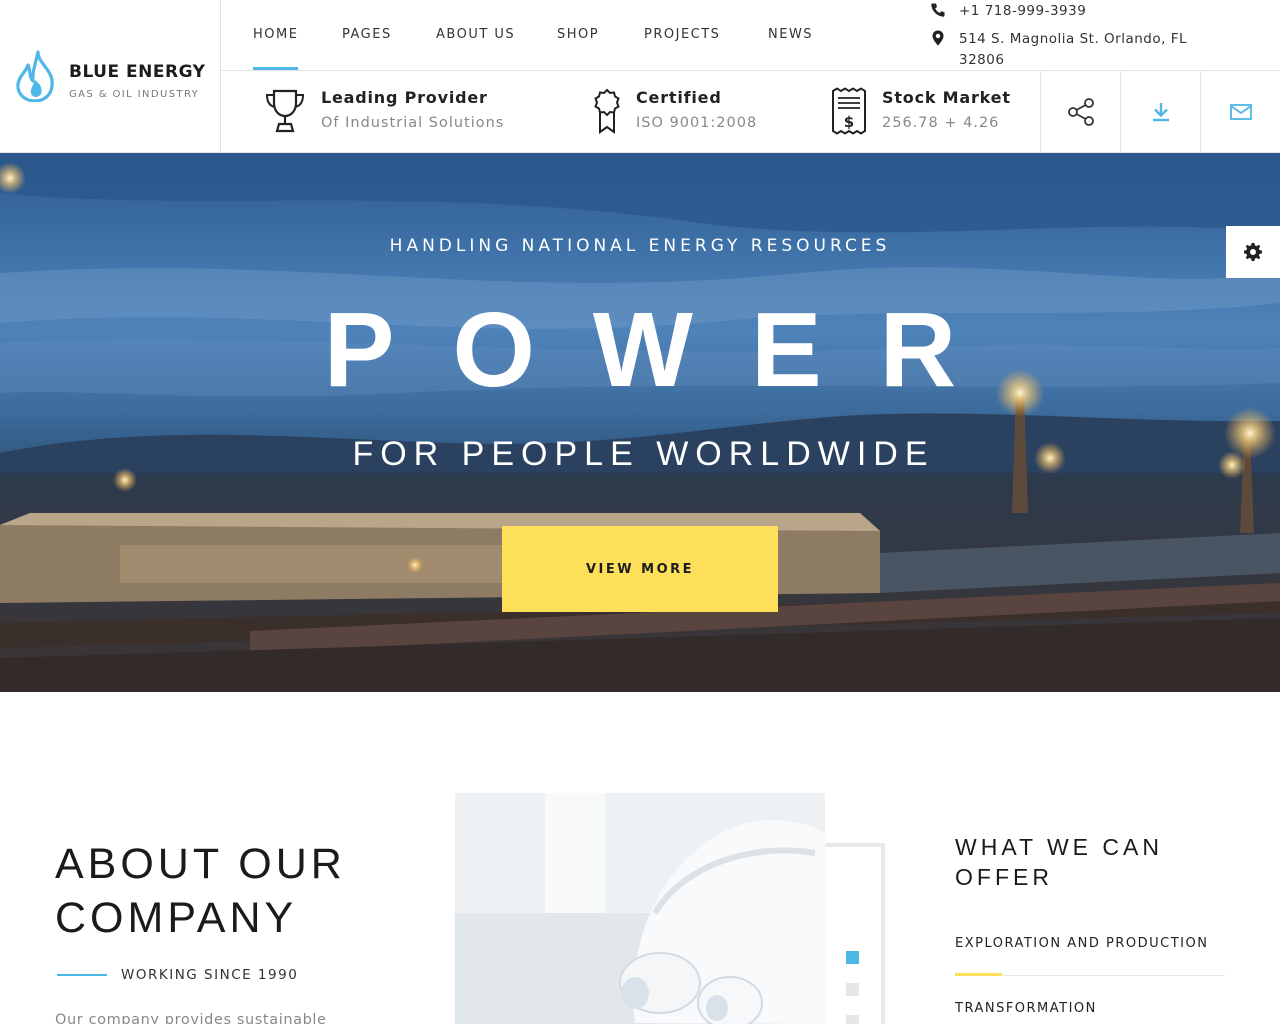  Describe the element at coordinates (82, 975) in the screenshot. I see `about-divider` at that location.